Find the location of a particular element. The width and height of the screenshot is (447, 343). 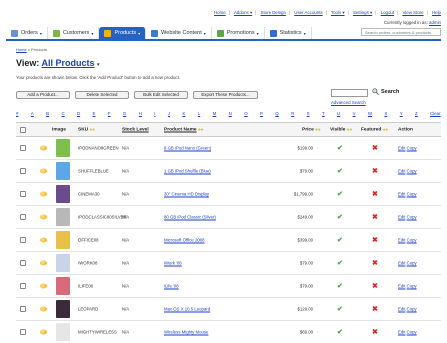

advanced-search-link: Advanced Search is located at coordinates (348, 102).